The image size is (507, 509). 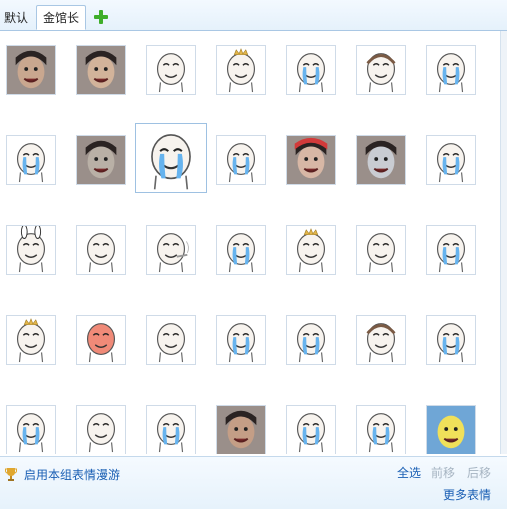 I want to click on photo-shark-face-icon, so click(x=381, y=160).